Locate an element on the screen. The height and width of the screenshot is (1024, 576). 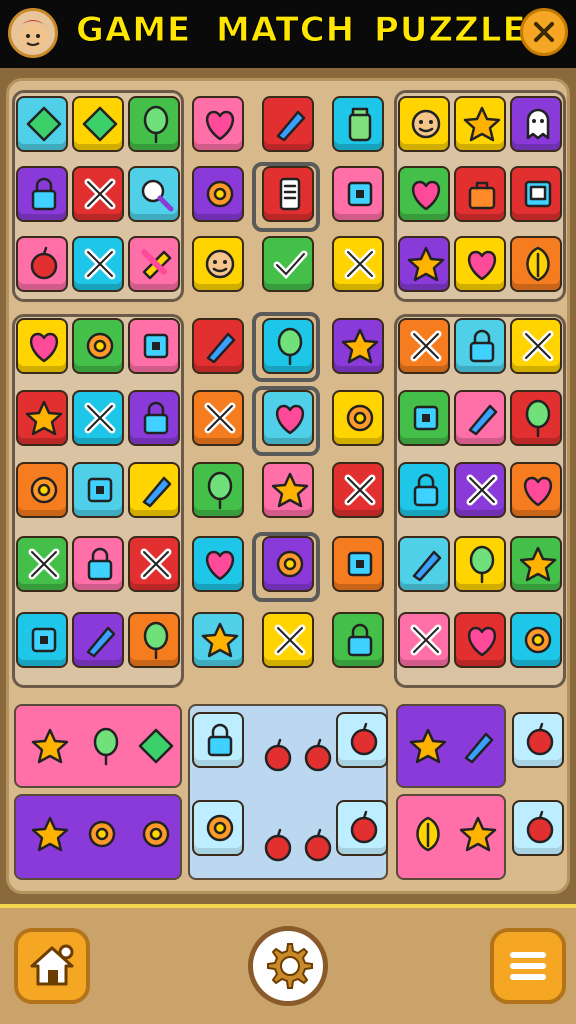
character-avatar-icon is located at coordinates (33, 33).